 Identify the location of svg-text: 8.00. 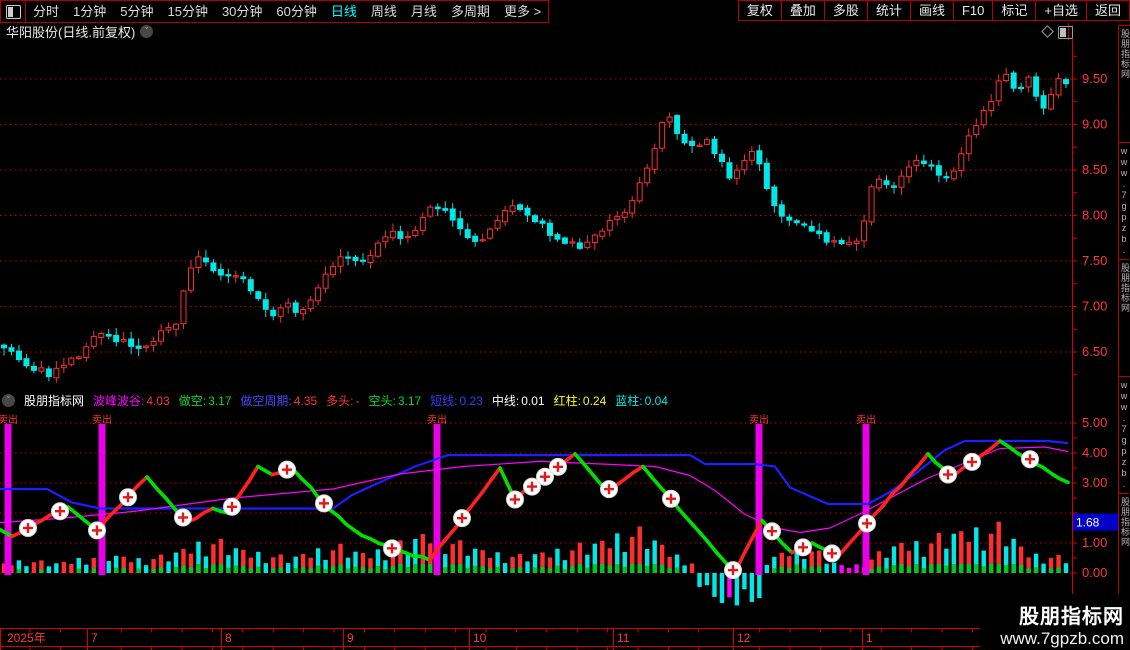
(1094, 215).